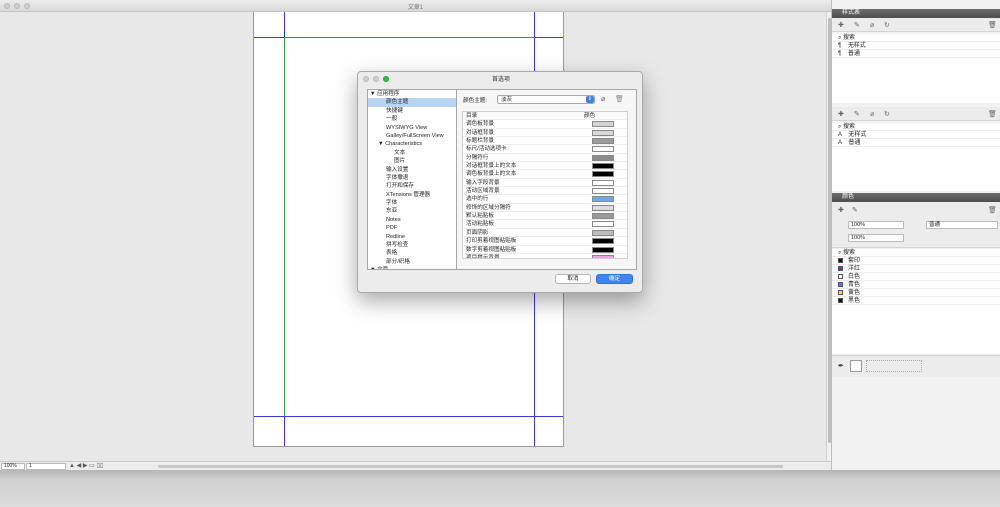 Image resolution: width=1000 pixels, height=507 pixels. I want to click on table-row: 标题栏背景, so click(545, 141).